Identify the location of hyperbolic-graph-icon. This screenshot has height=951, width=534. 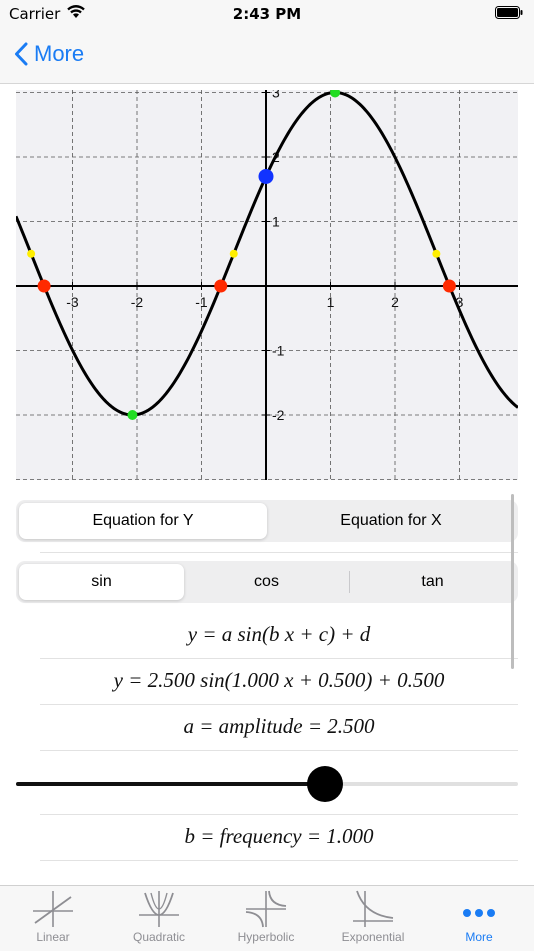
(266, 909).